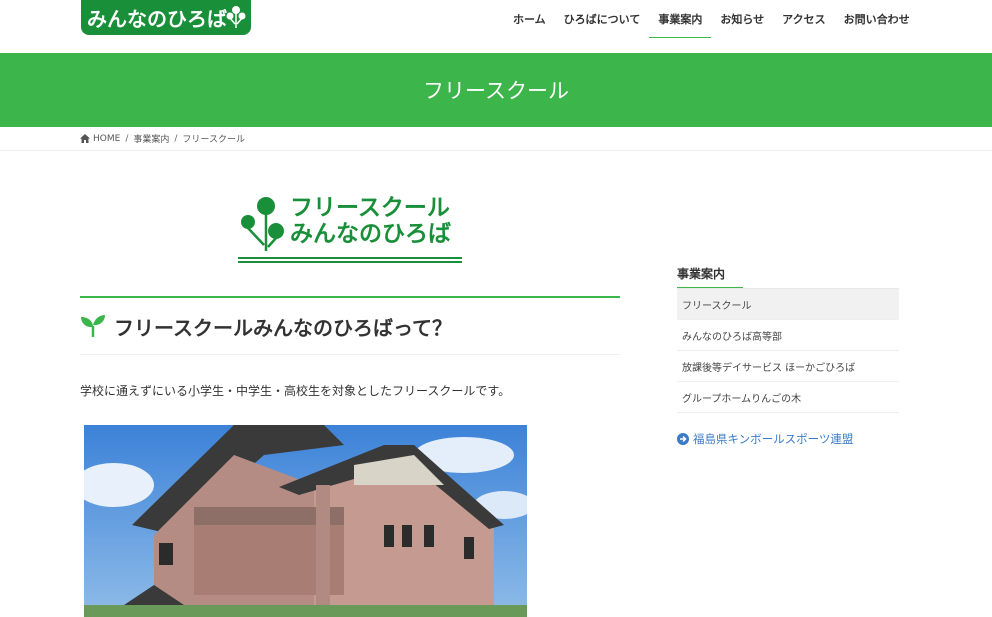  I want to click on sidebar-item-freeschool: フリースクール, so click(788, 304).